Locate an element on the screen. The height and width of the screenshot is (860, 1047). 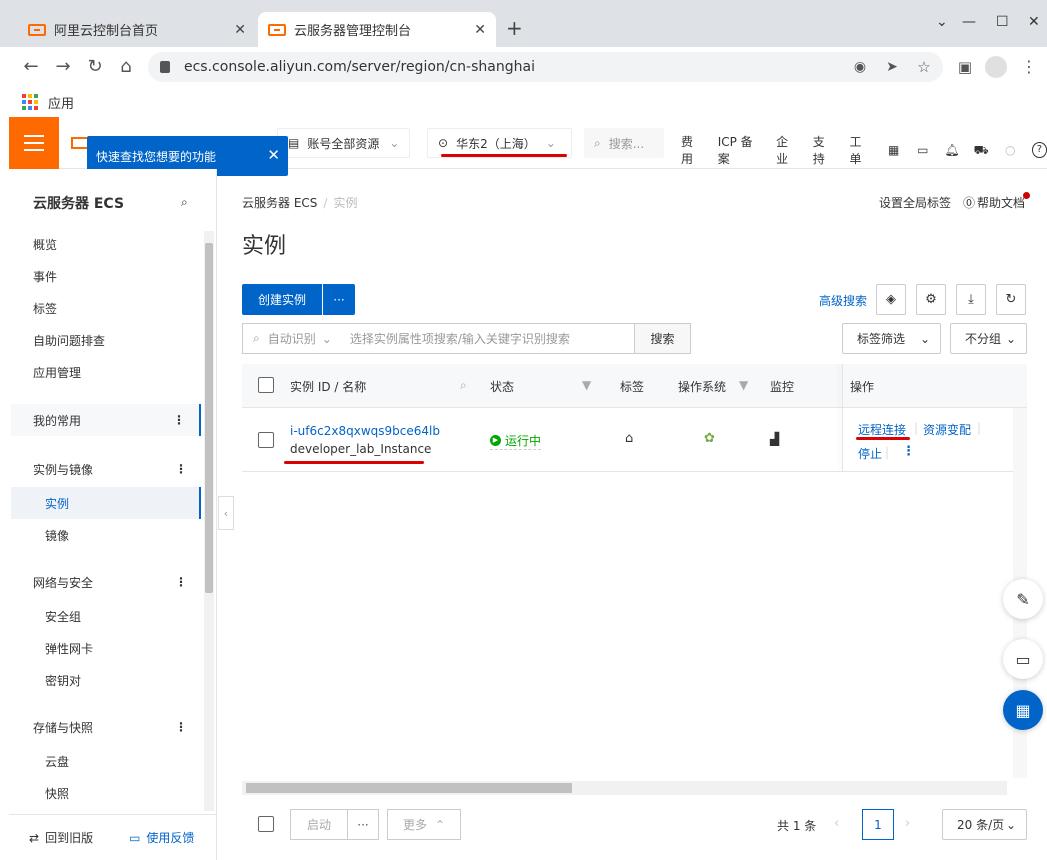
sidebar-item-apps: 应用管理 is located at coordinates (57, 372).